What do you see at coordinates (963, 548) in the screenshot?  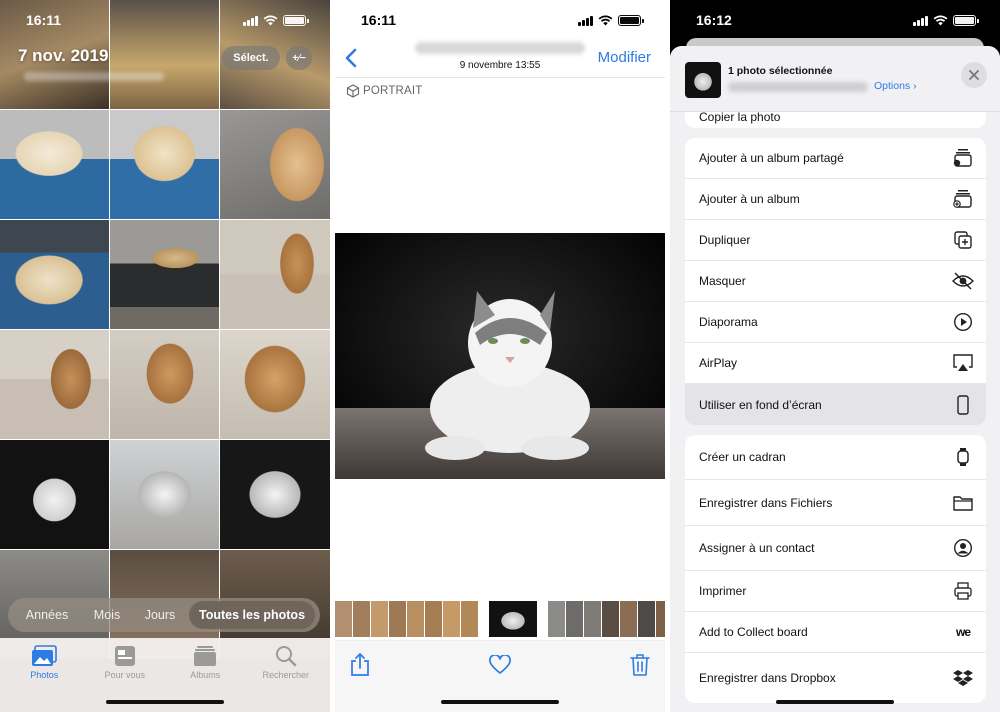 I see `contact-icon` at bounding box center [963, 548].